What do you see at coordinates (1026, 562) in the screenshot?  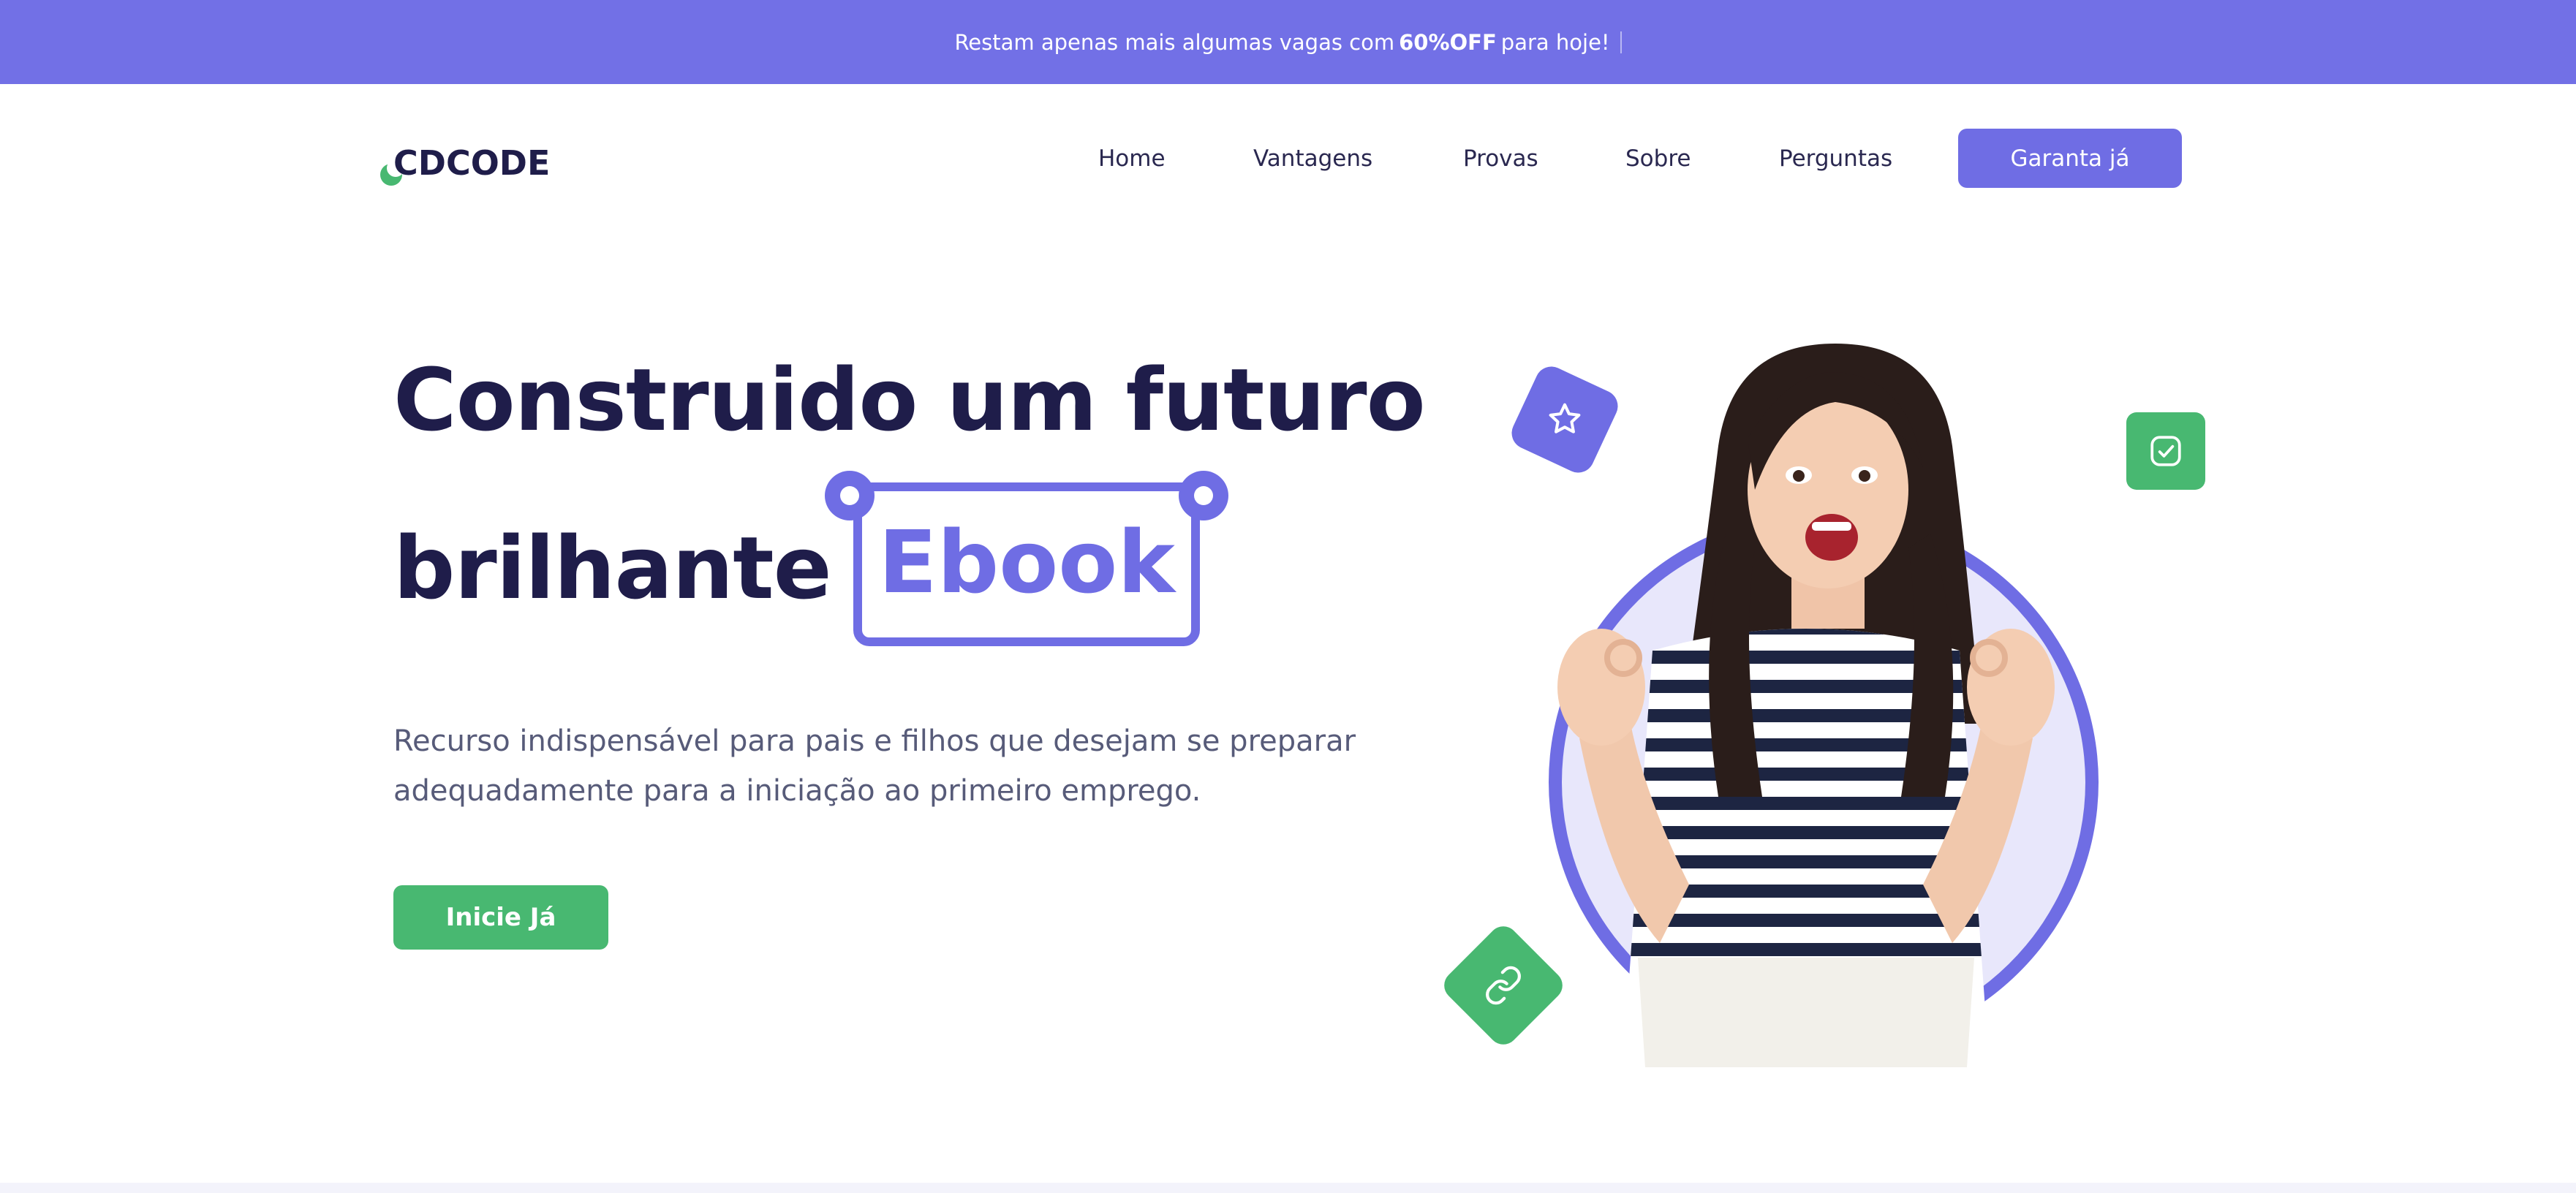 I see `hero-highlight: Ebook` at bounding box center [1026, 562].